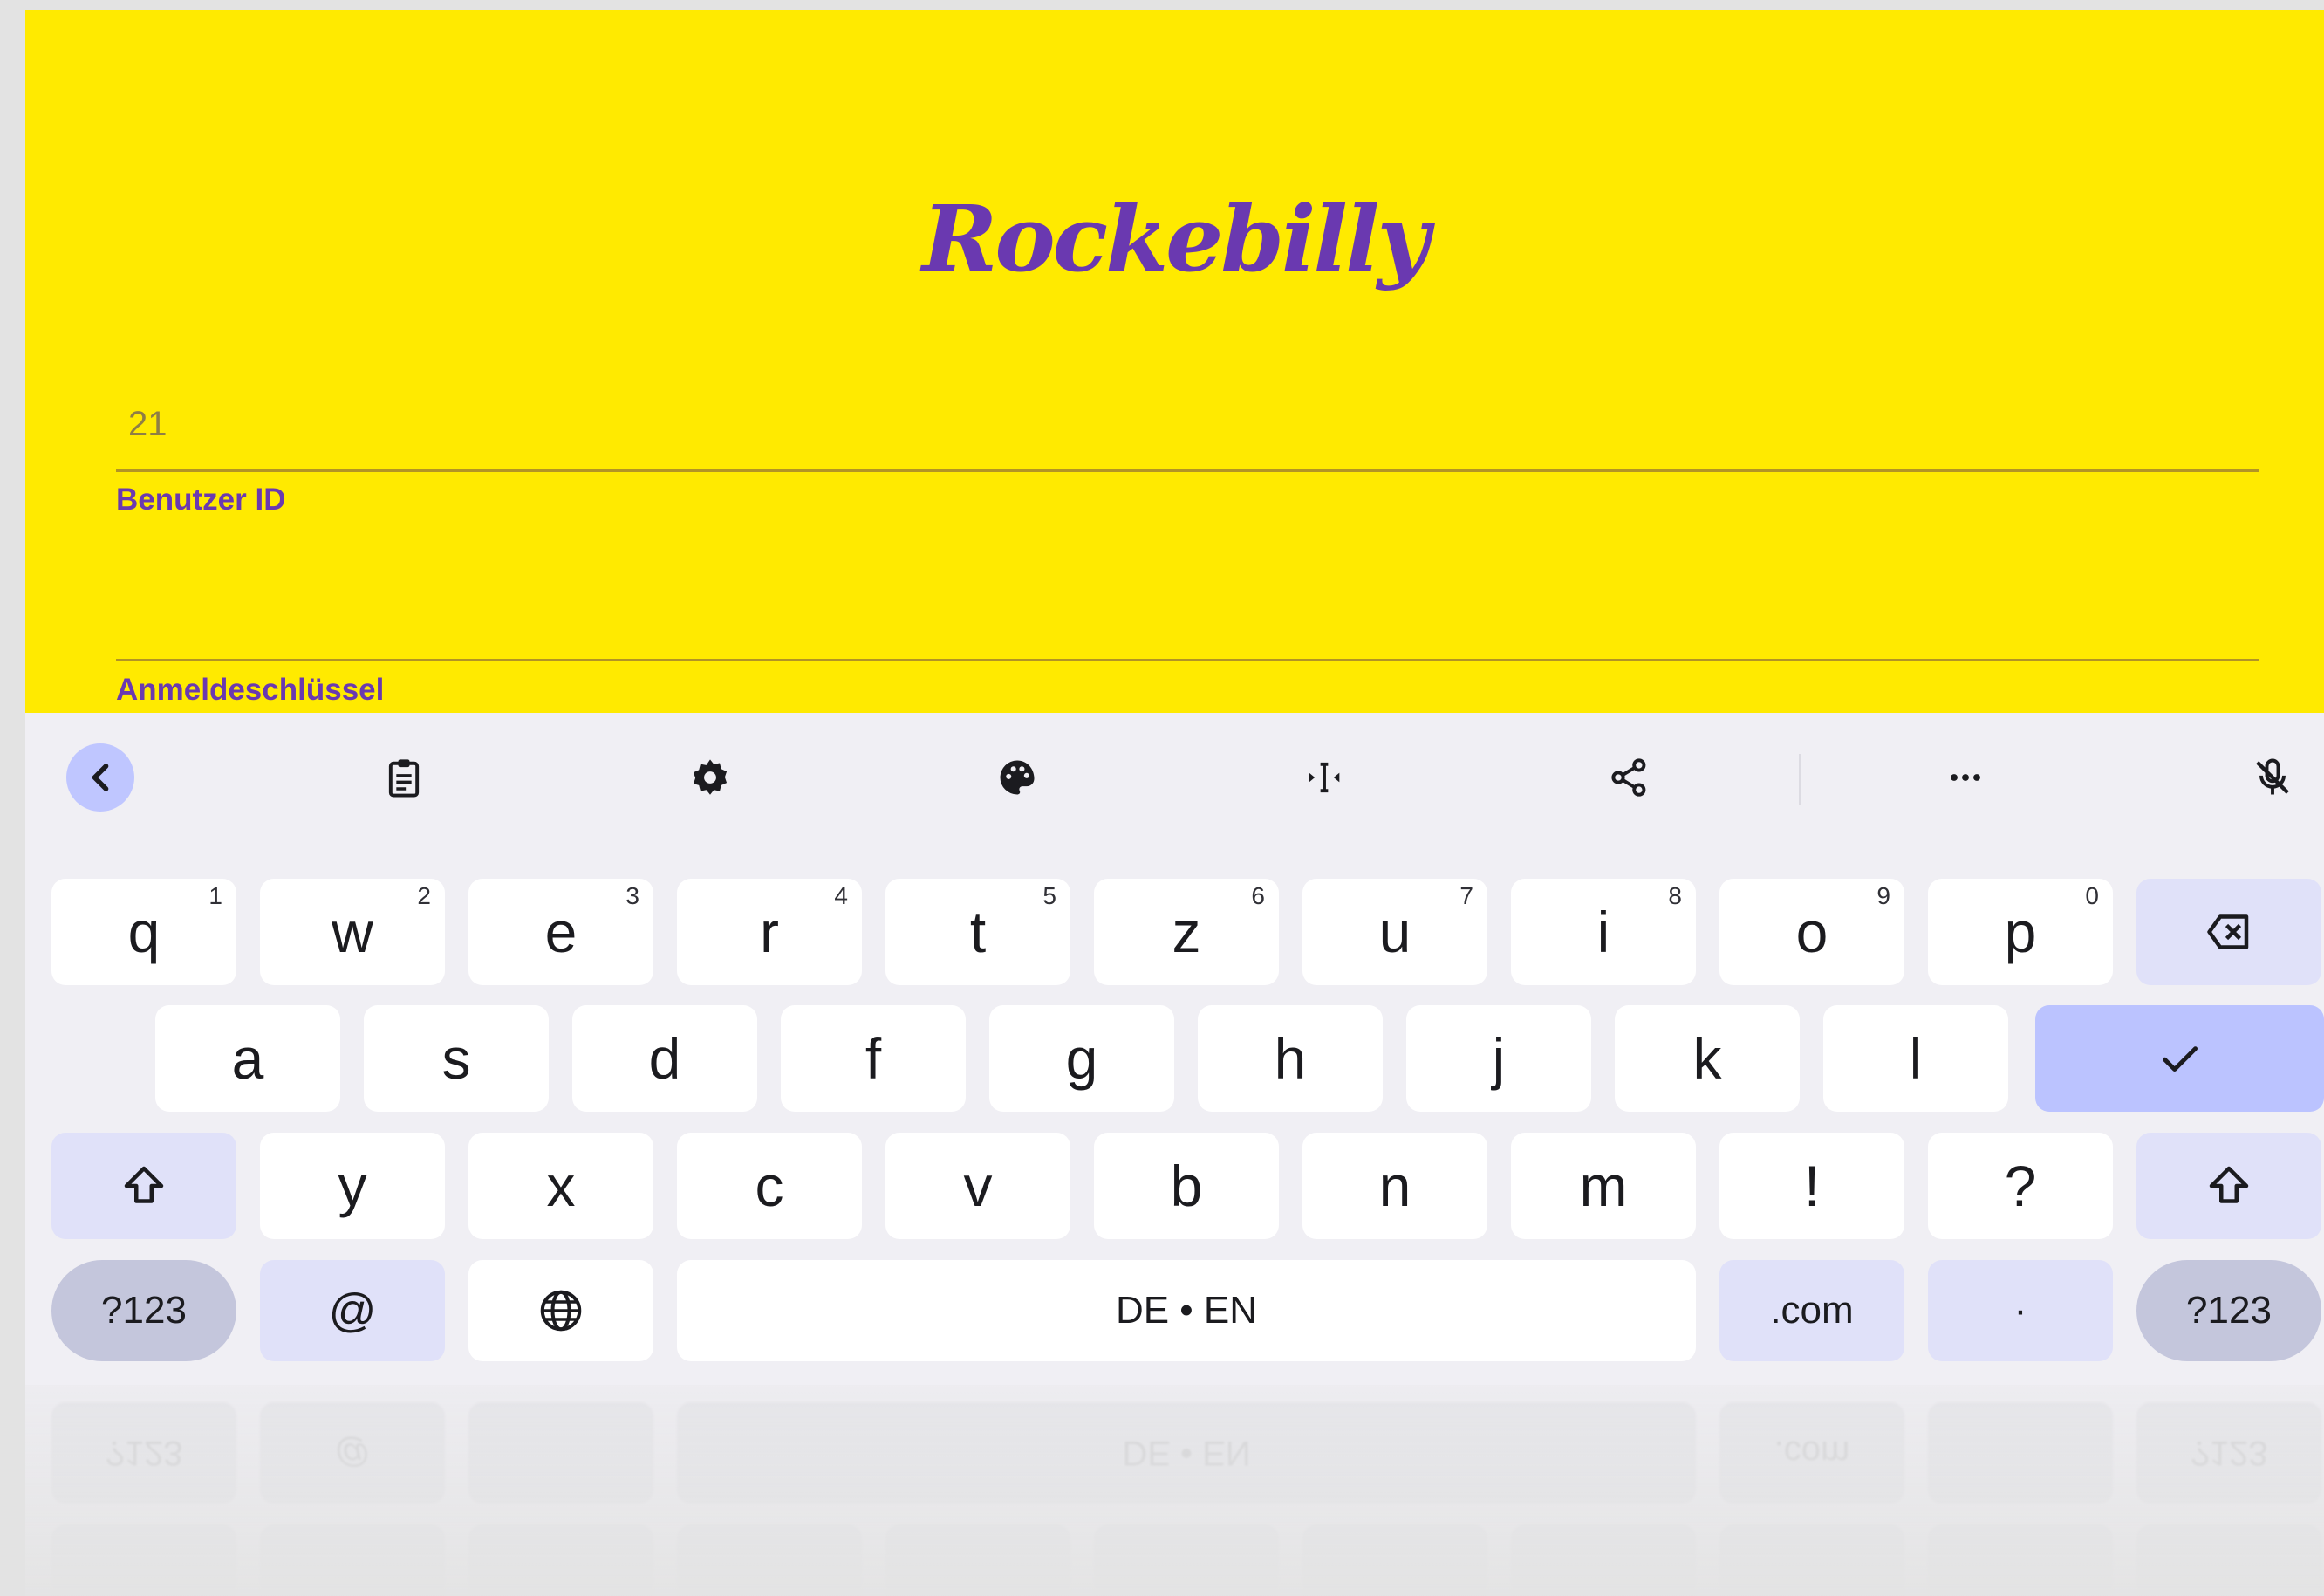 This screenshot has width=2324, height=1596. What do you see at coordinates (1324, 778) in the screenshot?
I see `text-cursor-icon` at bounding box center [1324, 778].